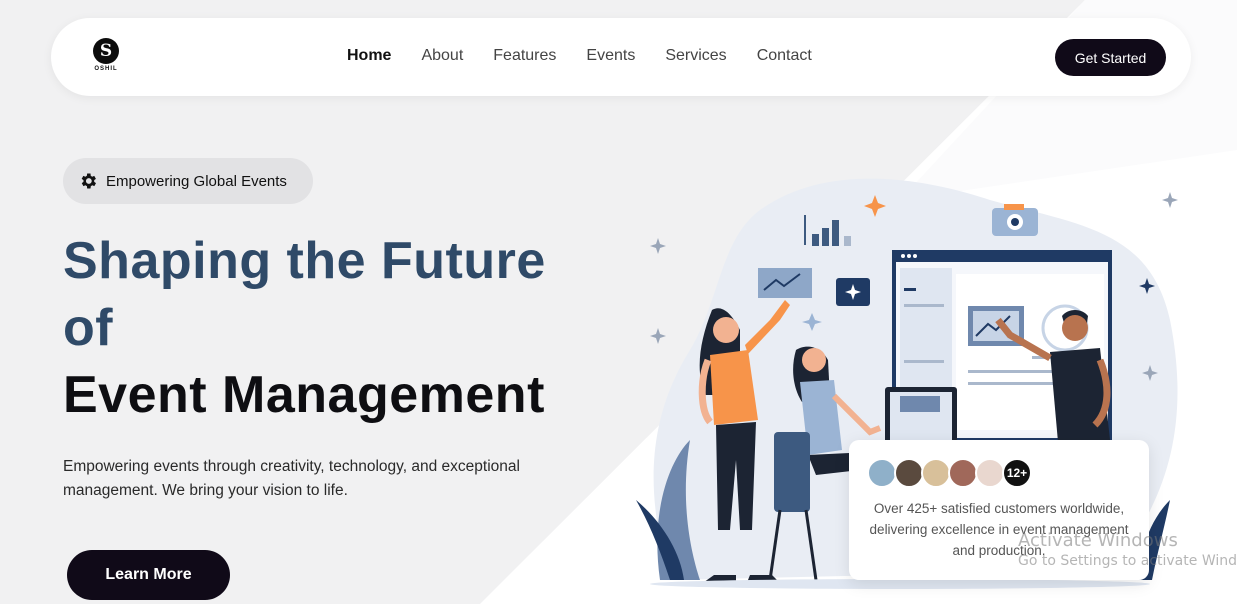 The width and height of the screenshot is (1237, 604). I want to click on laptop-icon, so click(921, 417).